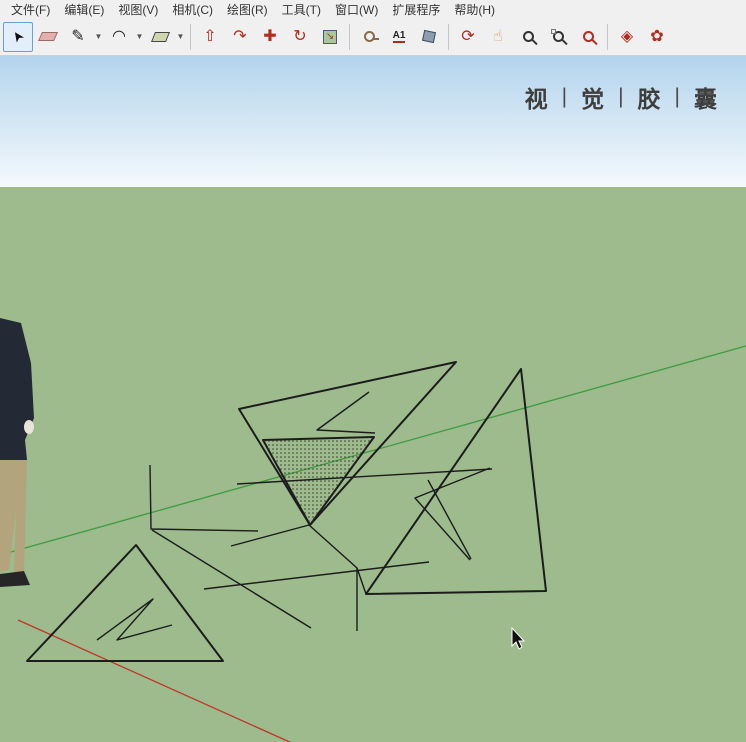 The image size is (746, 742). I want to click on paint-bucket-icon, so click(429, 36).